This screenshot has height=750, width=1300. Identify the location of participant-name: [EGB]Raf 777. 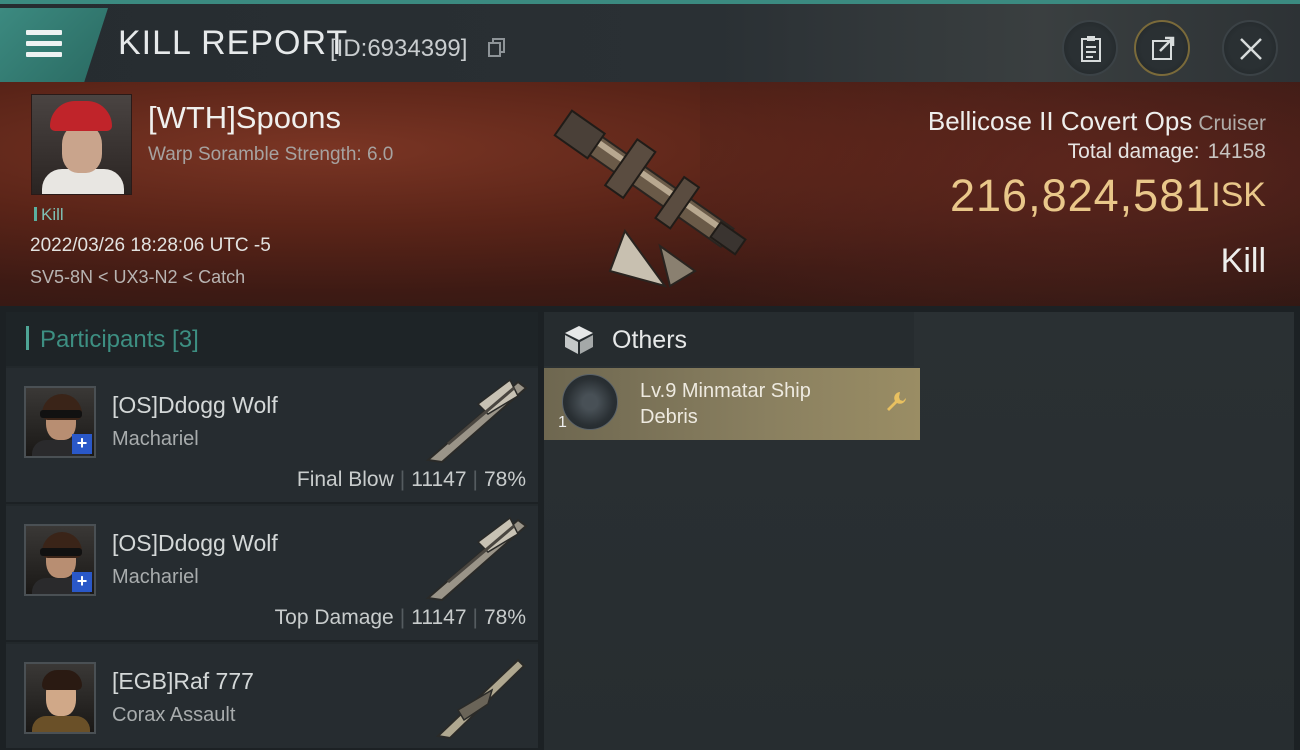
(183, 681).